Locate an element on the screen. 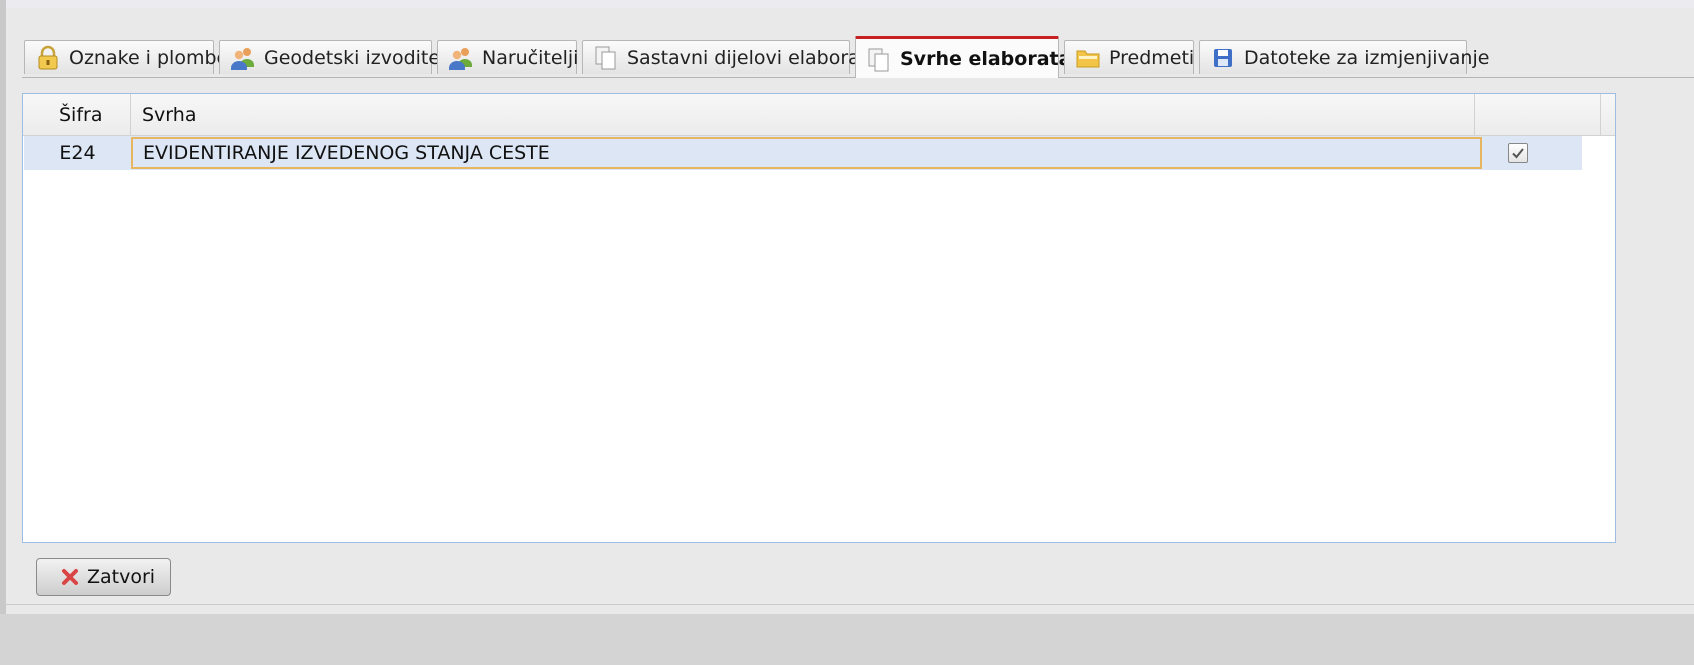 The width and height of the screenshot is (1694, 665). tab-narucitelji: Naručitelji is located at coordinates (508, 57).